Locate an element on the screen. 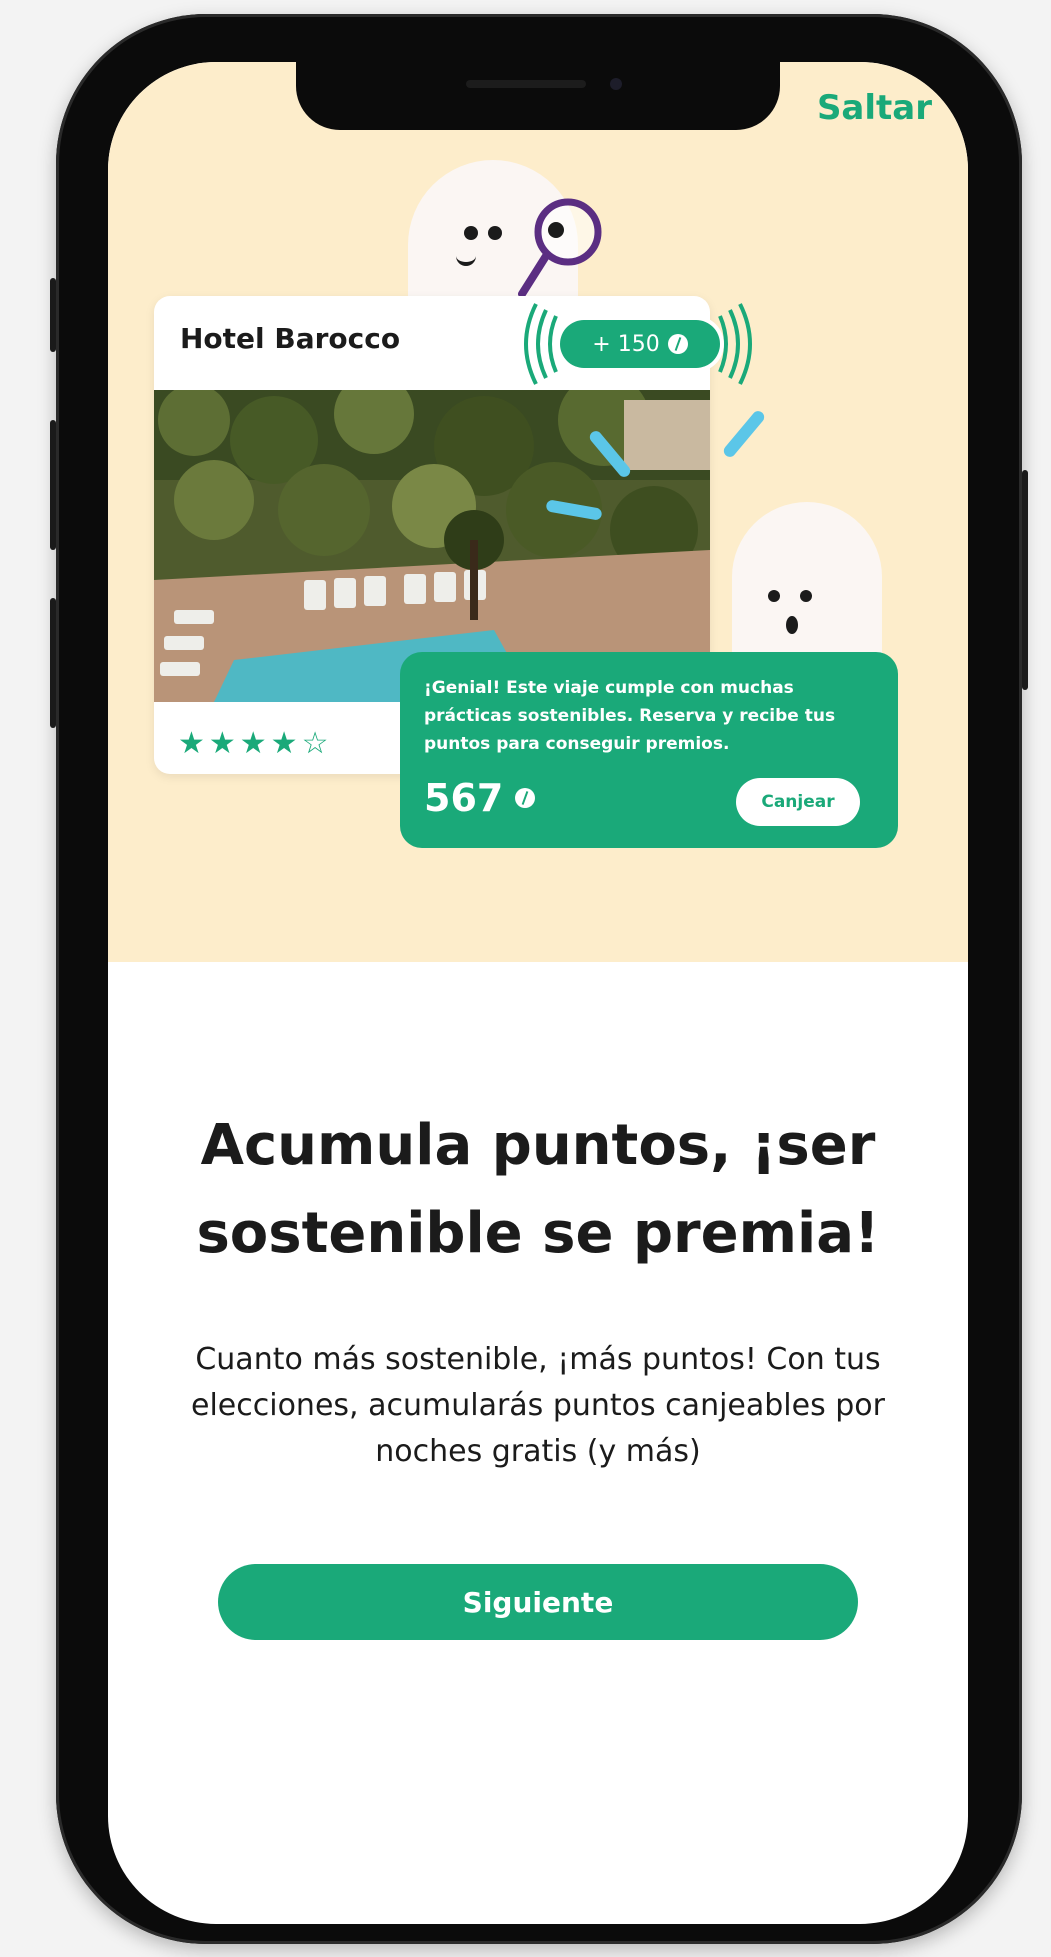  surprise-ray is located at coordinates (744, 434).